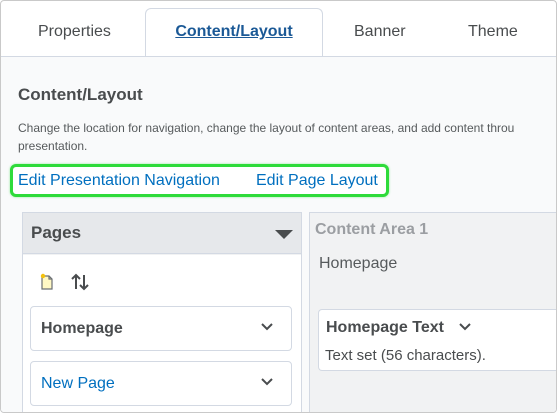  Describe the element at coordinates (74, 32) in the screenshot. I see `tab-properties: Properties` at that location.